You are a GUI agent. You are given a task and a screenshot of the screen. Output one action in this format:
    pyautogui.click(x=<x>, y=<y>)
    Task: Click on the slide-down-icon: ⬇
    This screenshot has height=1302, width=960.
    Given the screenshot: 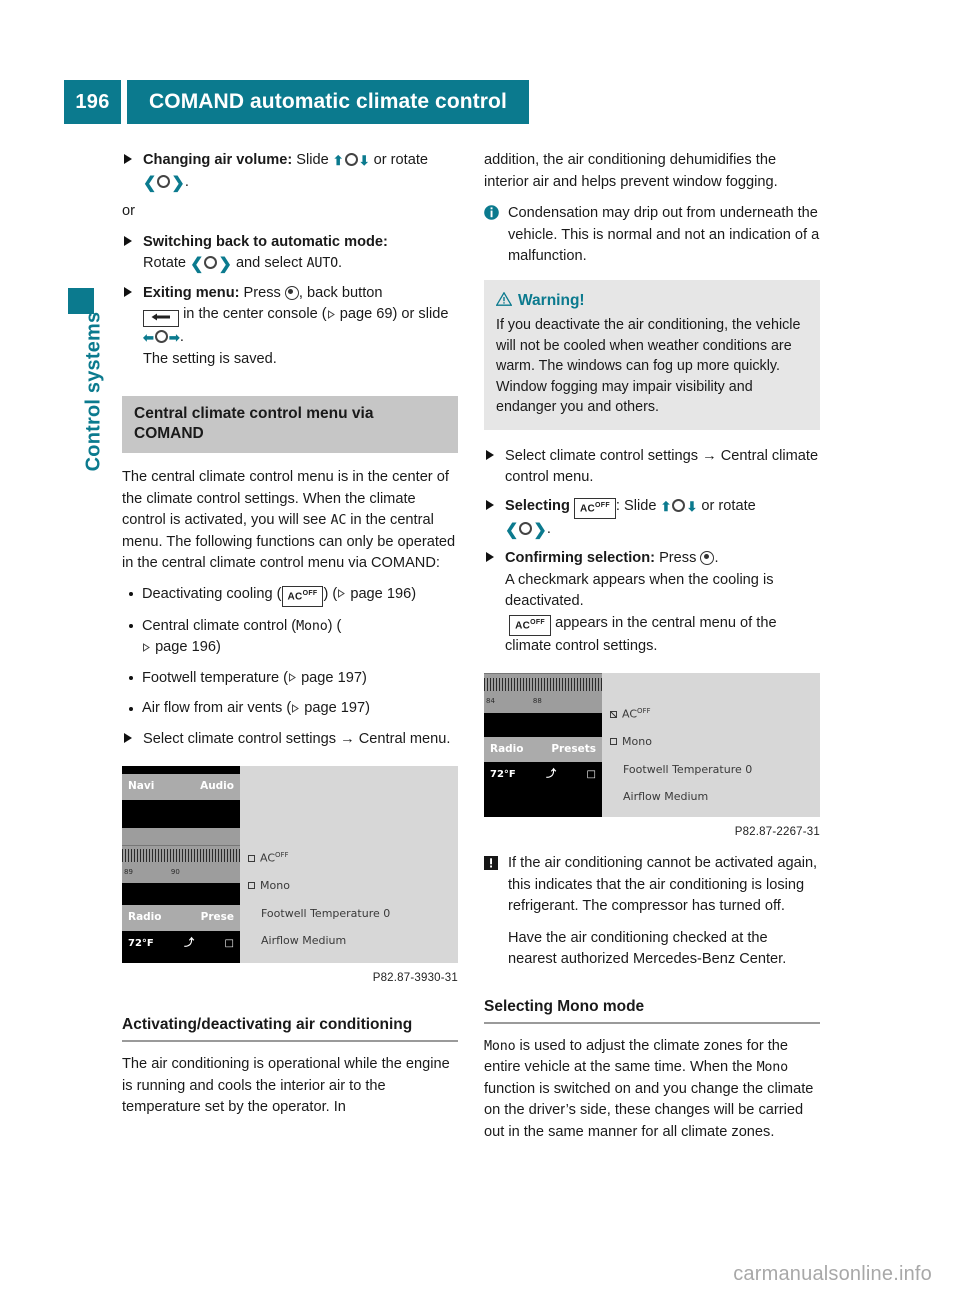 What is the action you would take?
    pyautogui.click(x=364, y=160)
    